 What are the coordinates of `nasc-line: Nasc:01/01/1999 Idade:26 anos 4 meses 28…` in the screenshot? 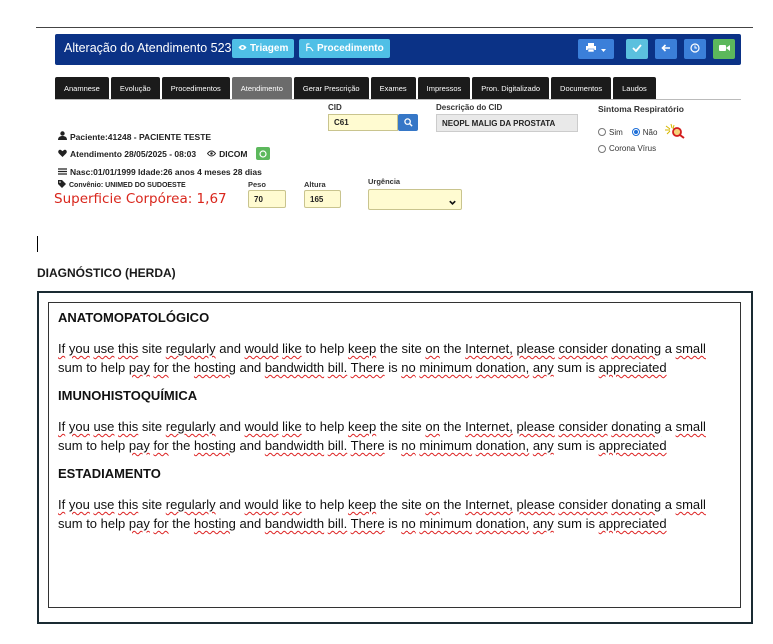 It's located at (160, 172).